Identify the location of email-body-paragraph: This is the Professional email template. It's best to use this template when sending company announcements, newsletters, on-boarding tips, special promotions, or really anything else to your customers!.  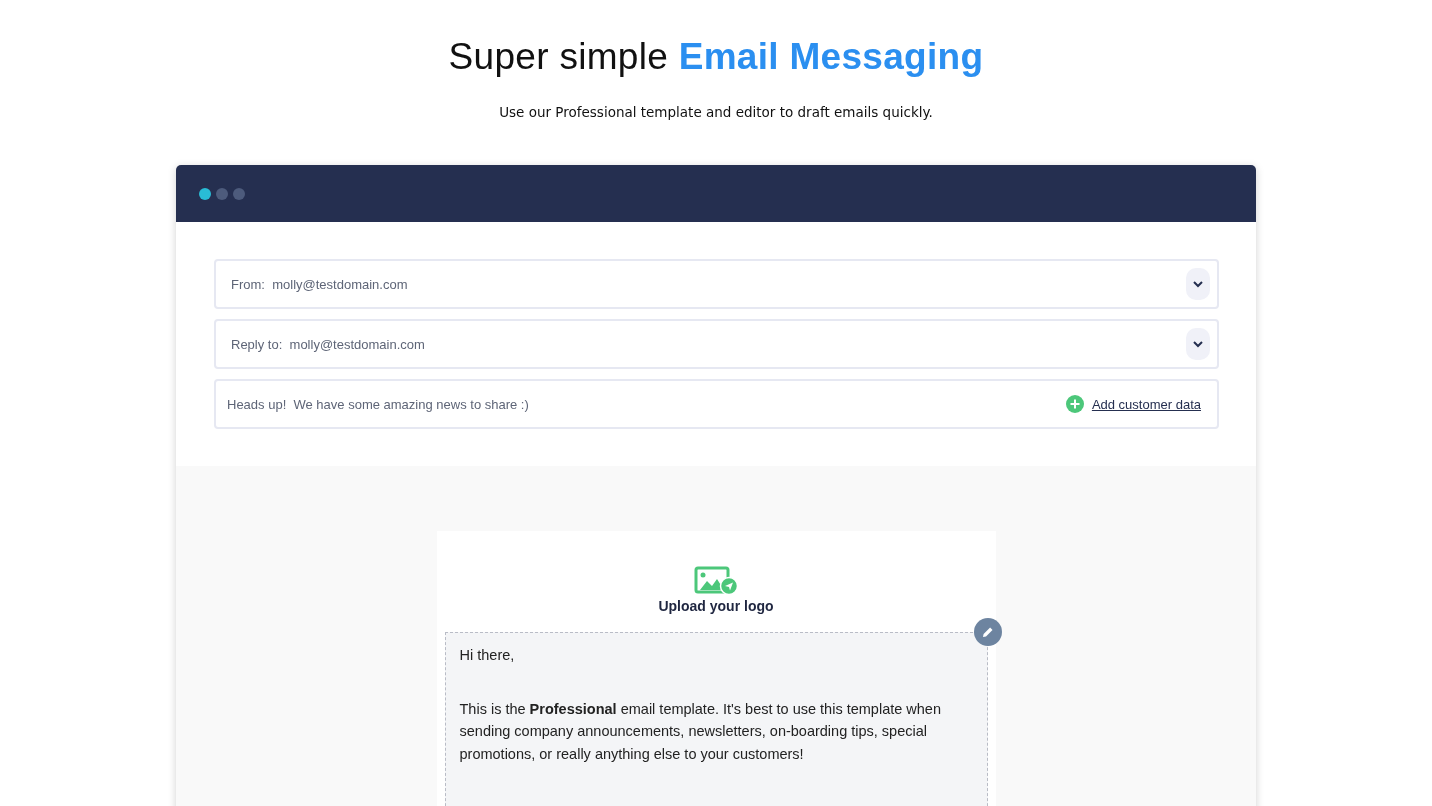
(700, 731).